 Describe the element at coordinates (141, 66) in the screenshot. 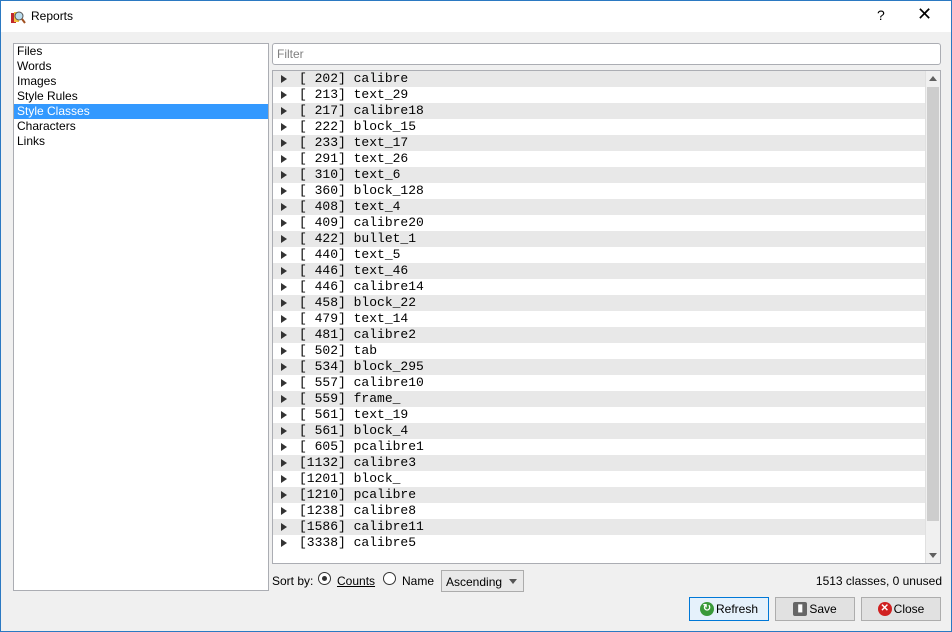

I see `sidebar-item-words: Words` at that location.